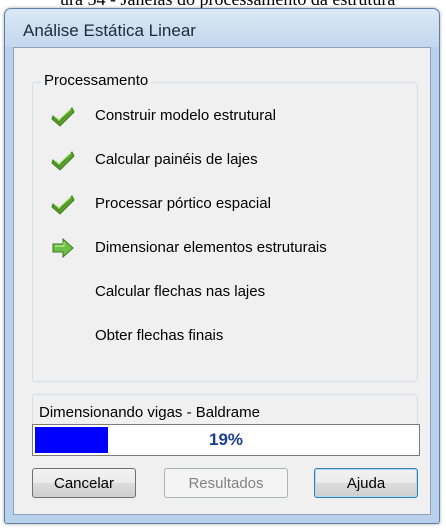 Image resolution: width=446 pixels, height=528 pixels. I want to click on window-title: Análise Estática Linear, so click(109, 30).